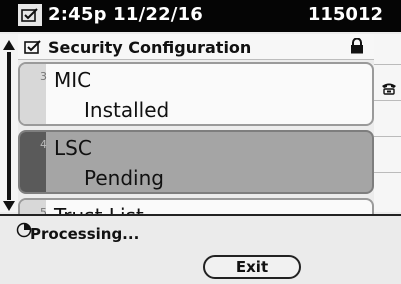  What do you see at coordinates (124, 178) in the screenshot?
I see `item-status: Pending` at bounding box center [124, 178].